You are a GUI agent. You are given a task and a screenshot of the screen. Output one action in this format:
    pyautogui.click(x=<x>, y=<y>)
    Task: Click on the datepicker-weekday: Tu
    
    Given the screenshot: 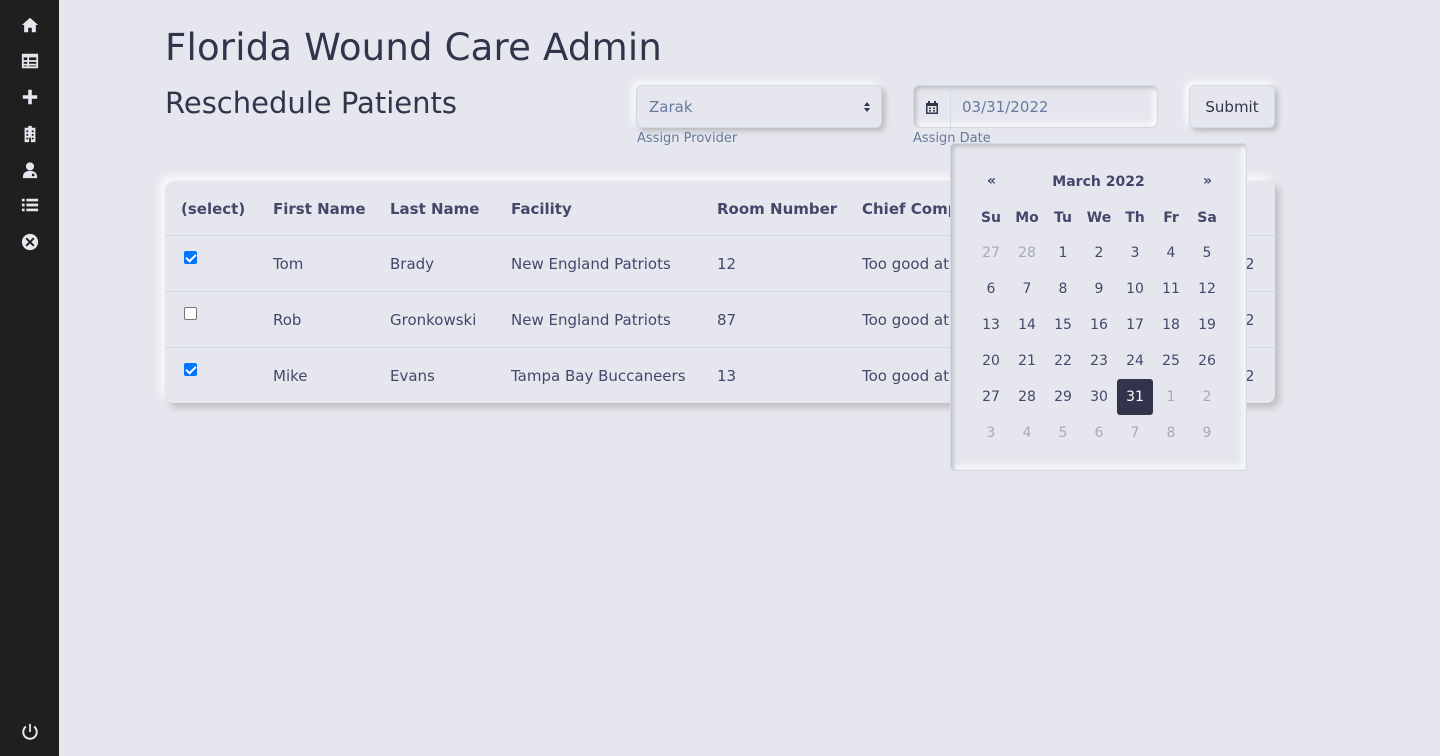 What is the action you would take?
    pyautogui.click(x=1063, y=218)
    